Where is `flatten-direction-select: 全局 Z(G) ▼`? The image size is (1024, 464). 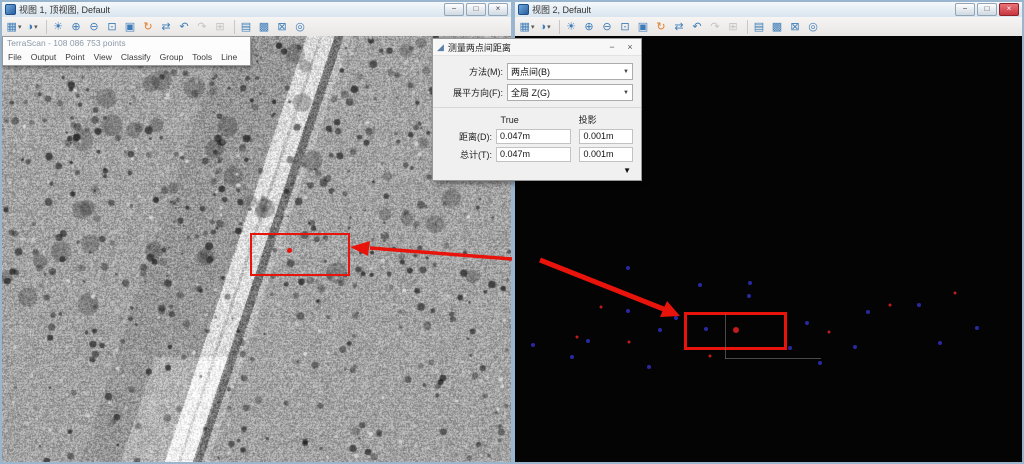
flatten-direction-select: 全局 Z(G) ▼ is located at coordinates (570, 92).